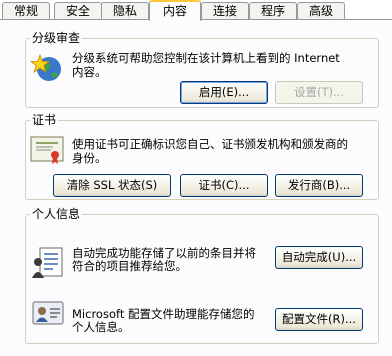 This screenshot has height=356, width=392. Describe the element at coordinates (129, 266) in the screenshot. I see `autocomplete-desc-2: 符合的项目推荐给您。` at that location.